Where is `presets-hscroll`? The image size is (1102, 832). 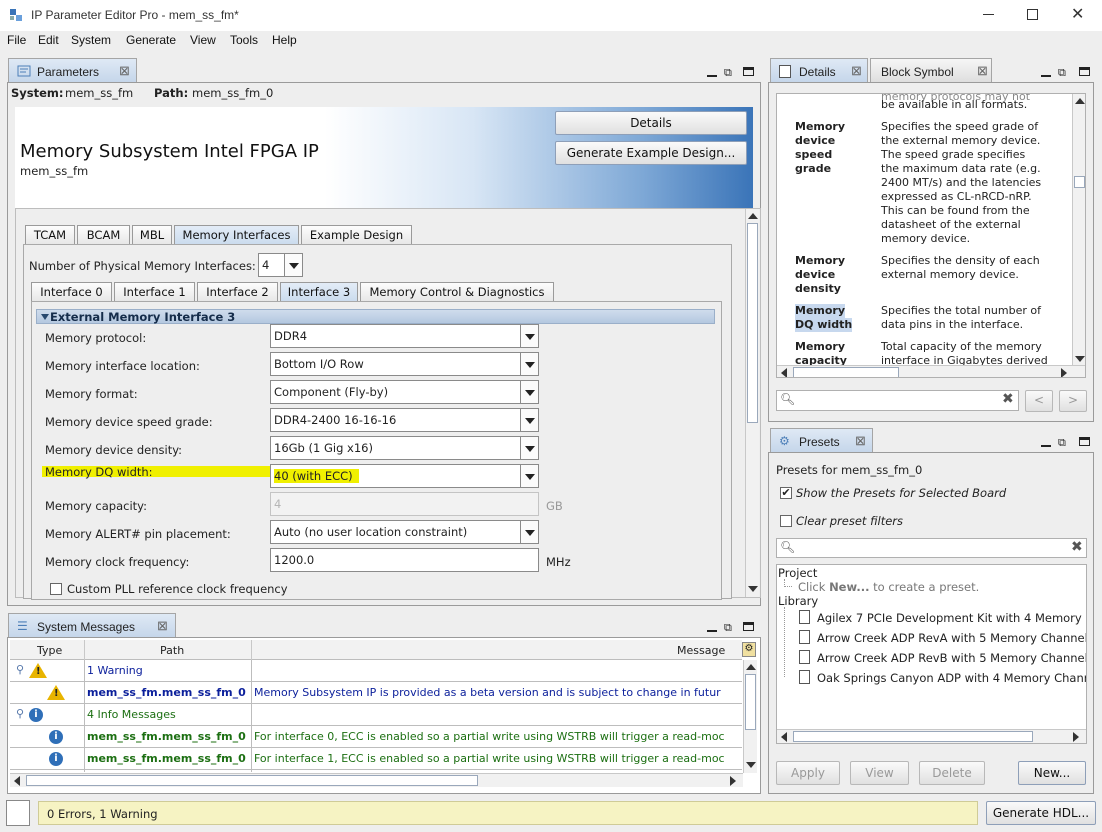
presets-hscroll is located at coordinates (931, 736).